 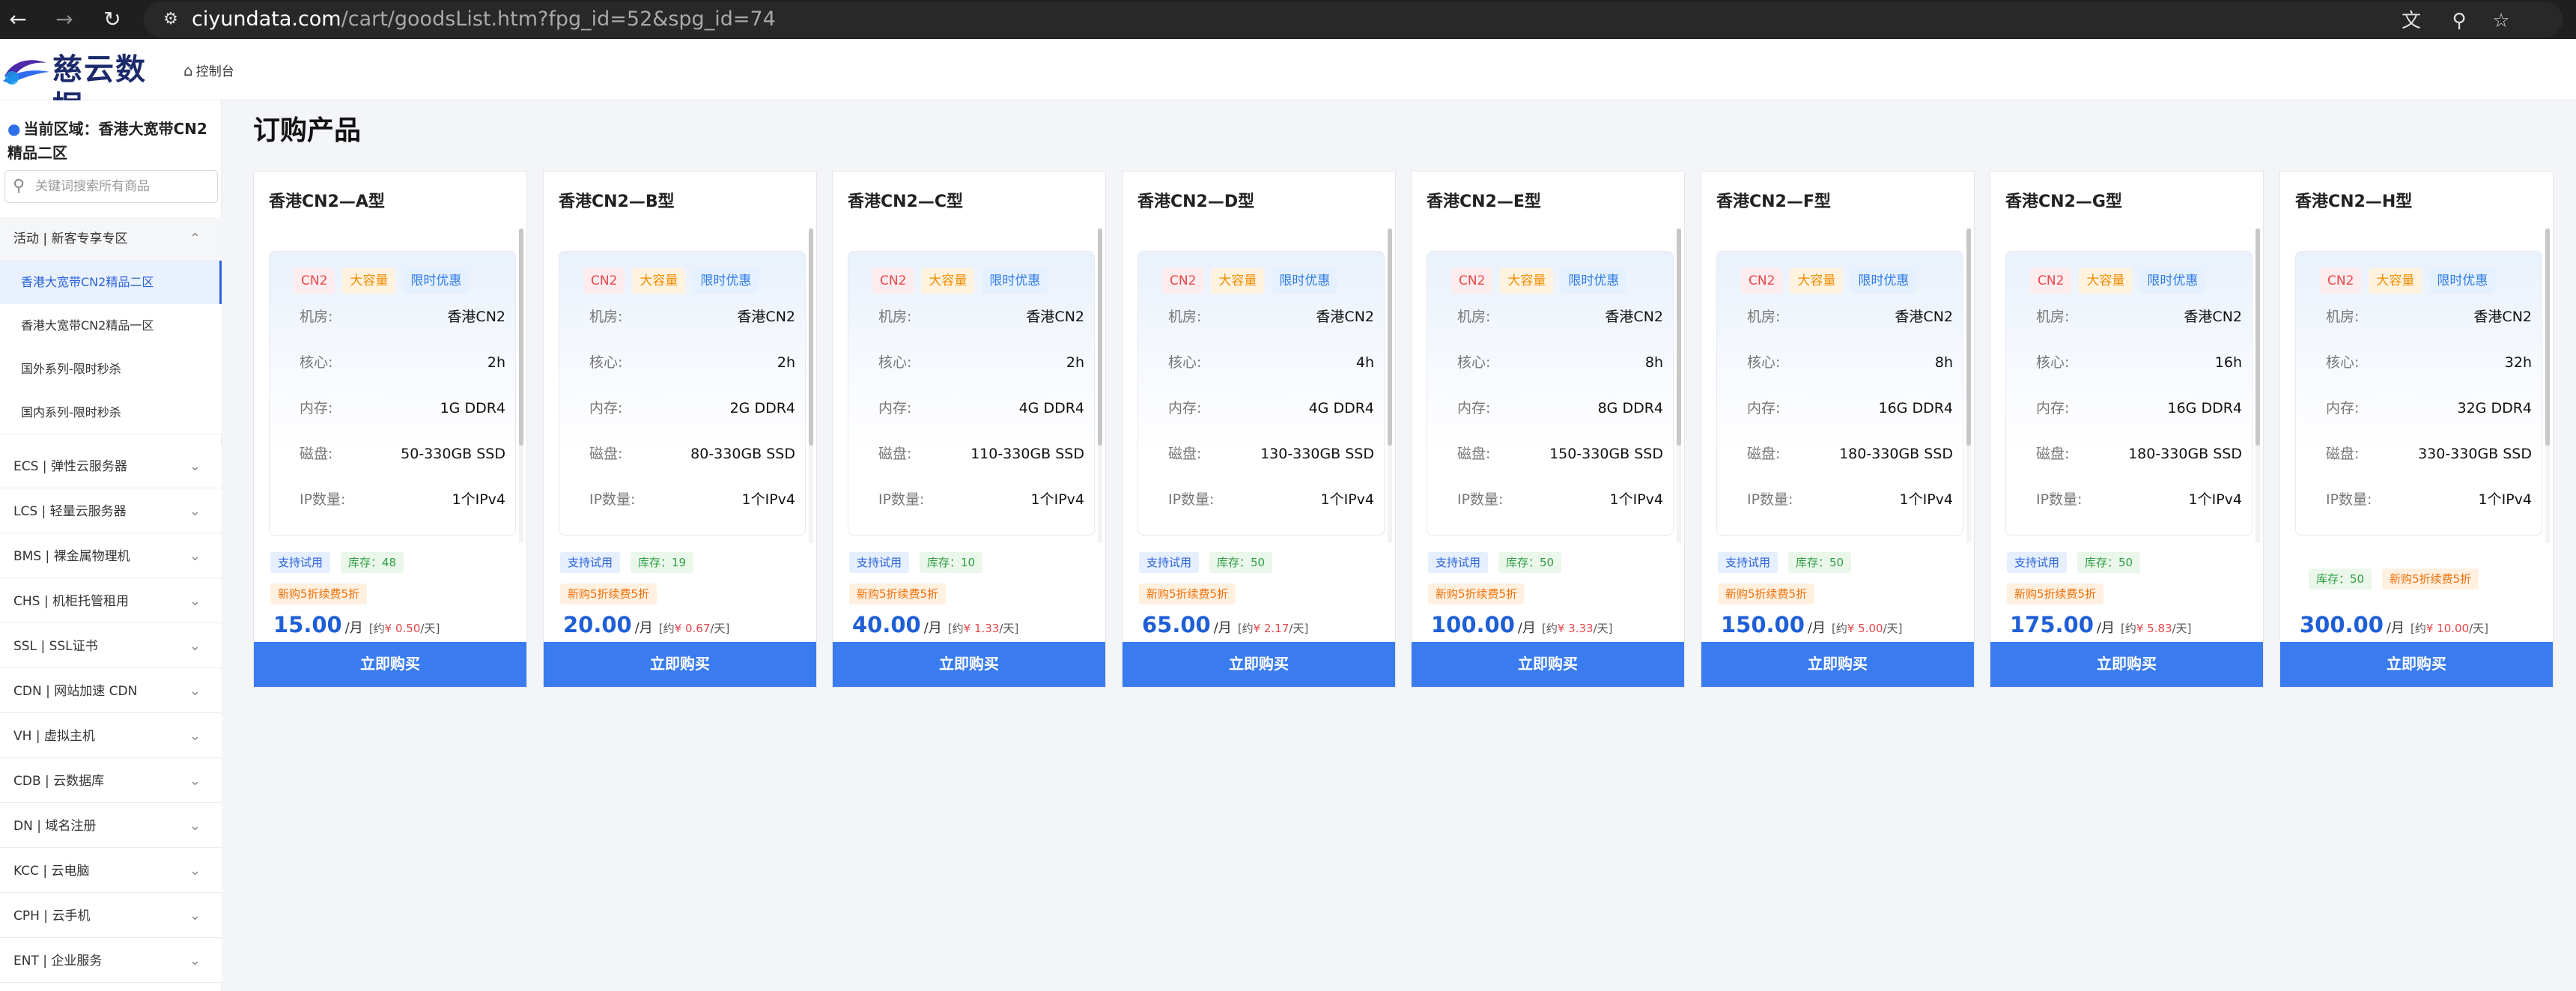 What do you see at coordinates (2156, 628) in the screenshot?
I see `daily-price: [约¥ 5.83/天]` at bounding box center [2156, 628].